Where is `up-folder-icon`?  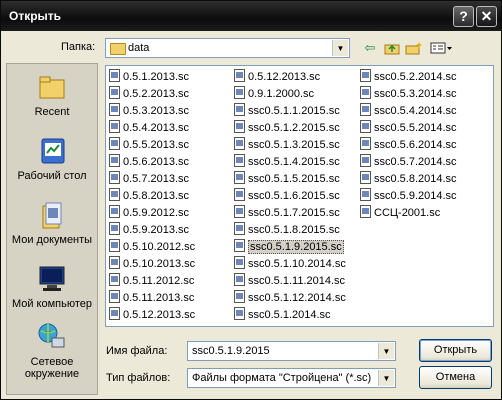
up-folder-icon is located at coordinates (392, 48).